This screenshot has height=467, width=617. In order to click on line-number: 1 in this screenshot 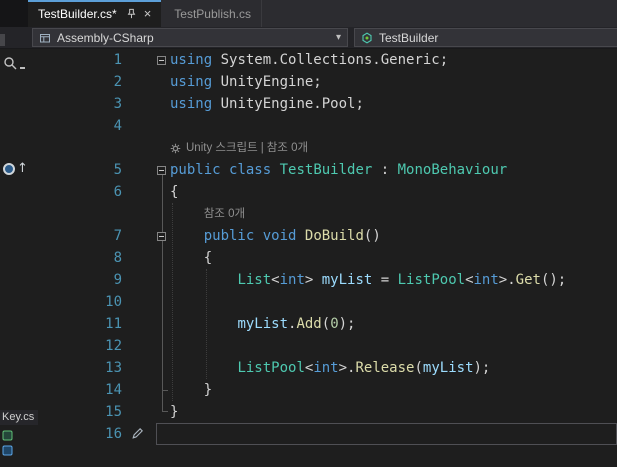, I will do `click(78, 60)`.